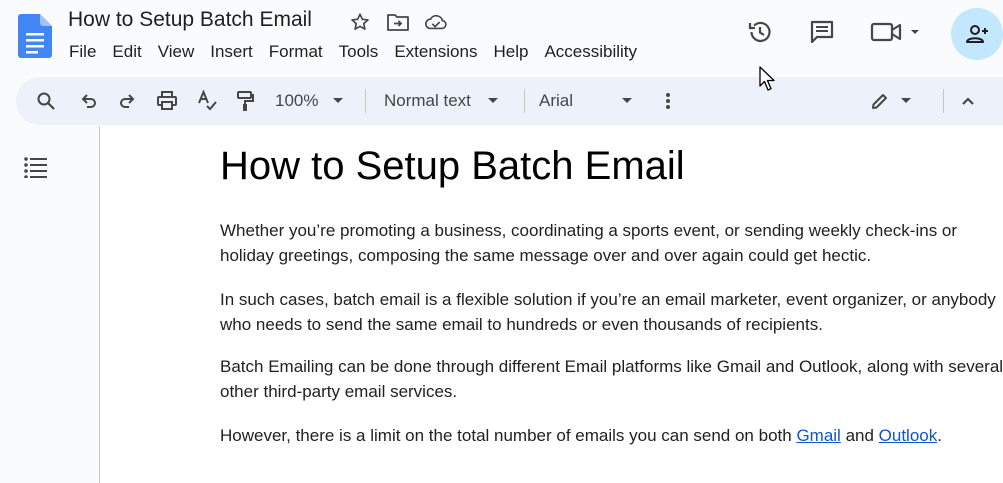 This screenshot has width=1003, height=483. I want to click on search-icon, so click(46, 101).